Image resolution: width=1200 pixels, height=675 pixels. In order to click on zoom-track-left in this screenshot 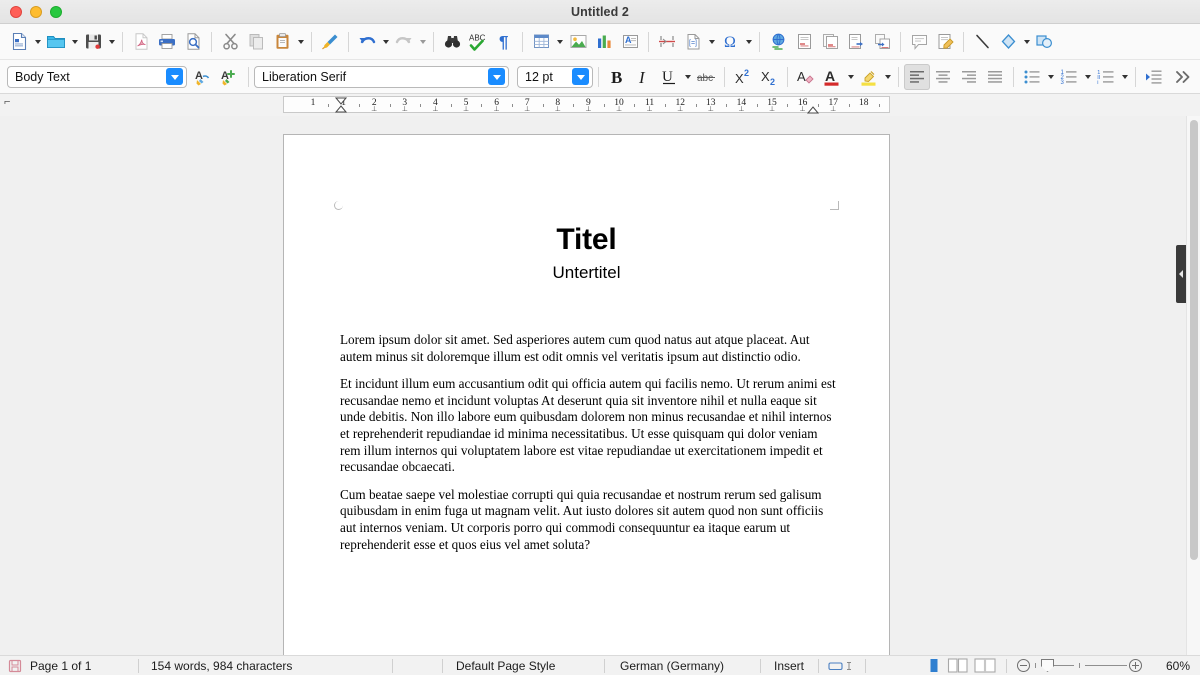, I will do `click(1064, 665)`.